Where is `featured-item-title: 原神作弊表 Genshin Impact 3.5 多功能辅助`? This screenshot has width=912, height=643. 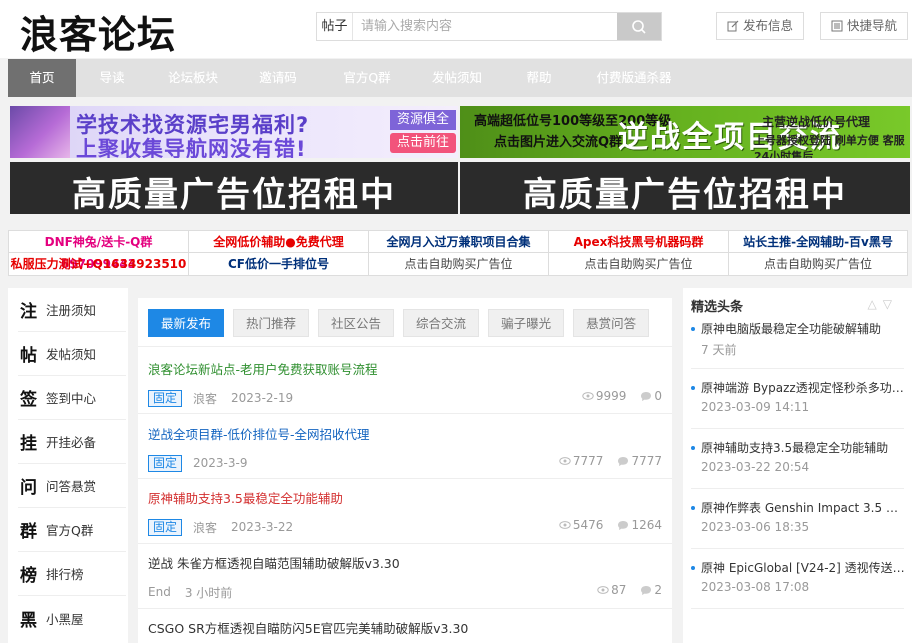 featured-item-title: 原神作弊表 Genshin Impact 3.5 多功能辅助 is located at coordinates (798, 508).